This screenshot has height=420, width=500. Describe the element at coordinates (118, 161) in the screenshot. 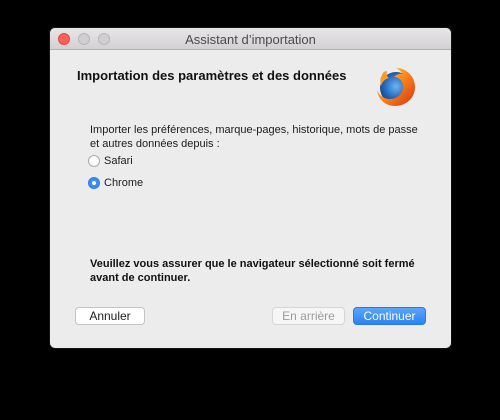

I see `option-safari-label: Safari` at that location.